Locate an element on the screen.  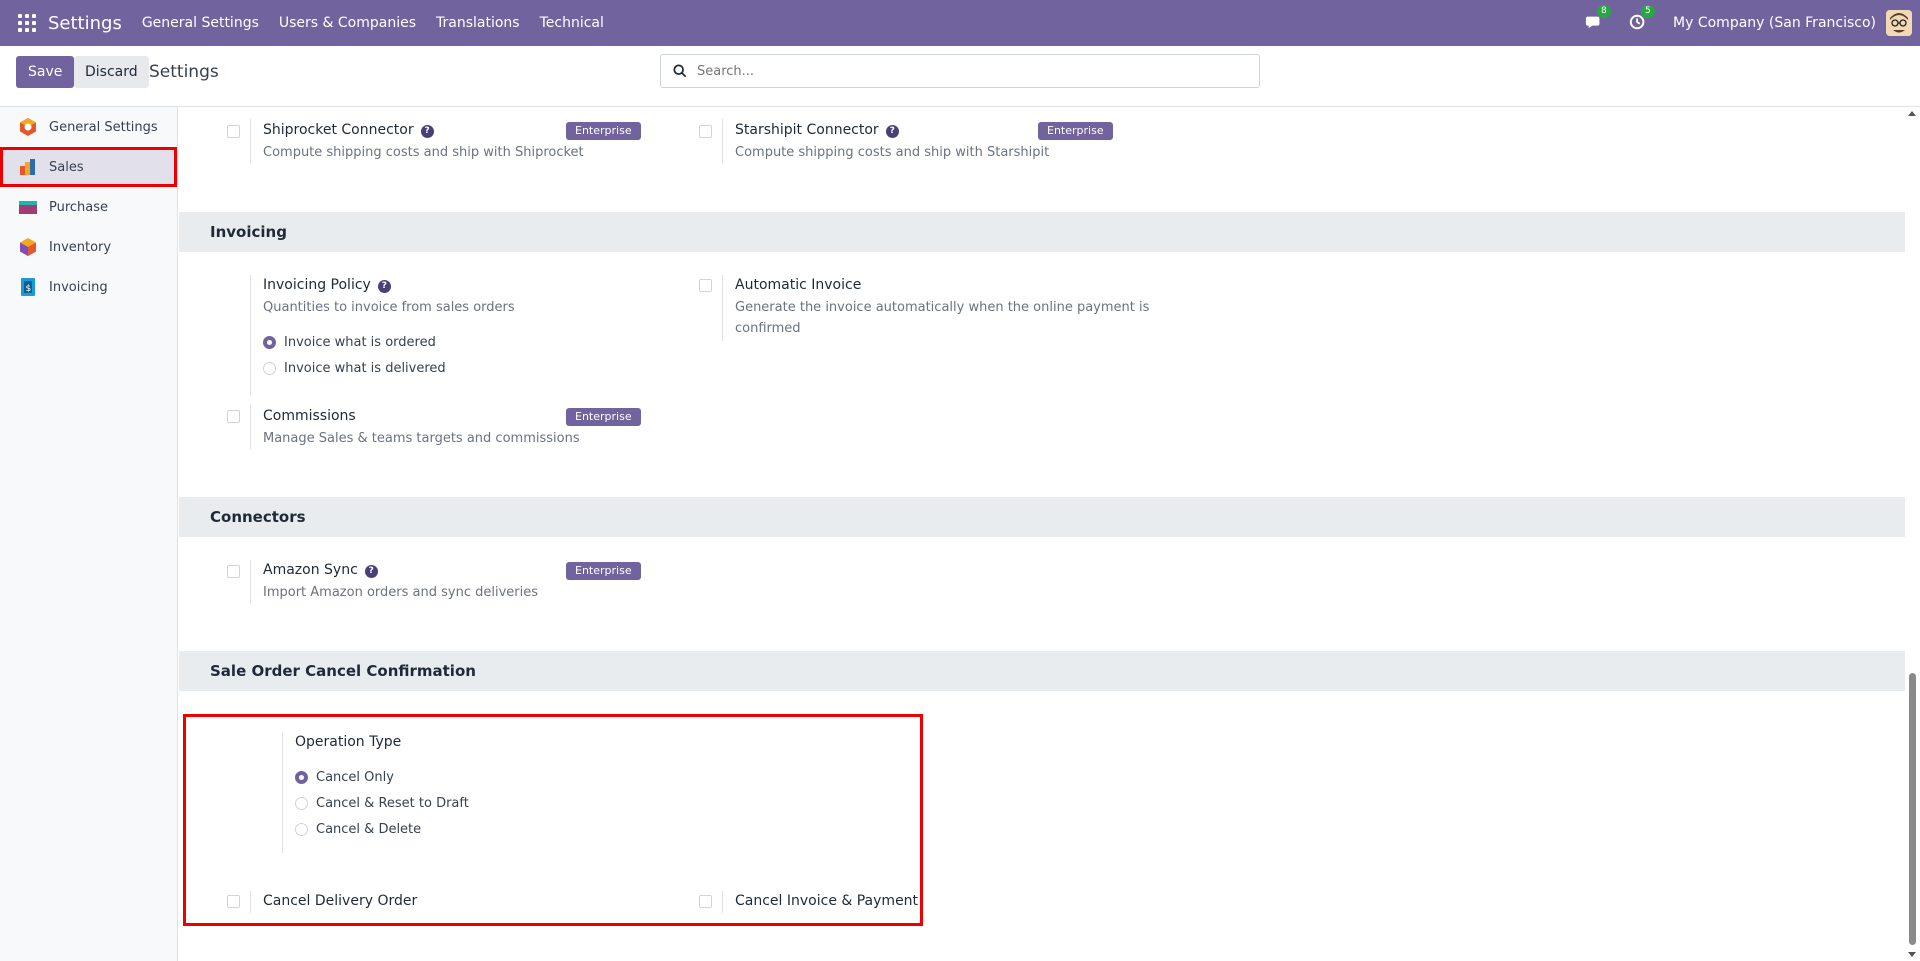
save-button: Save is located at coordinates (45, 72).